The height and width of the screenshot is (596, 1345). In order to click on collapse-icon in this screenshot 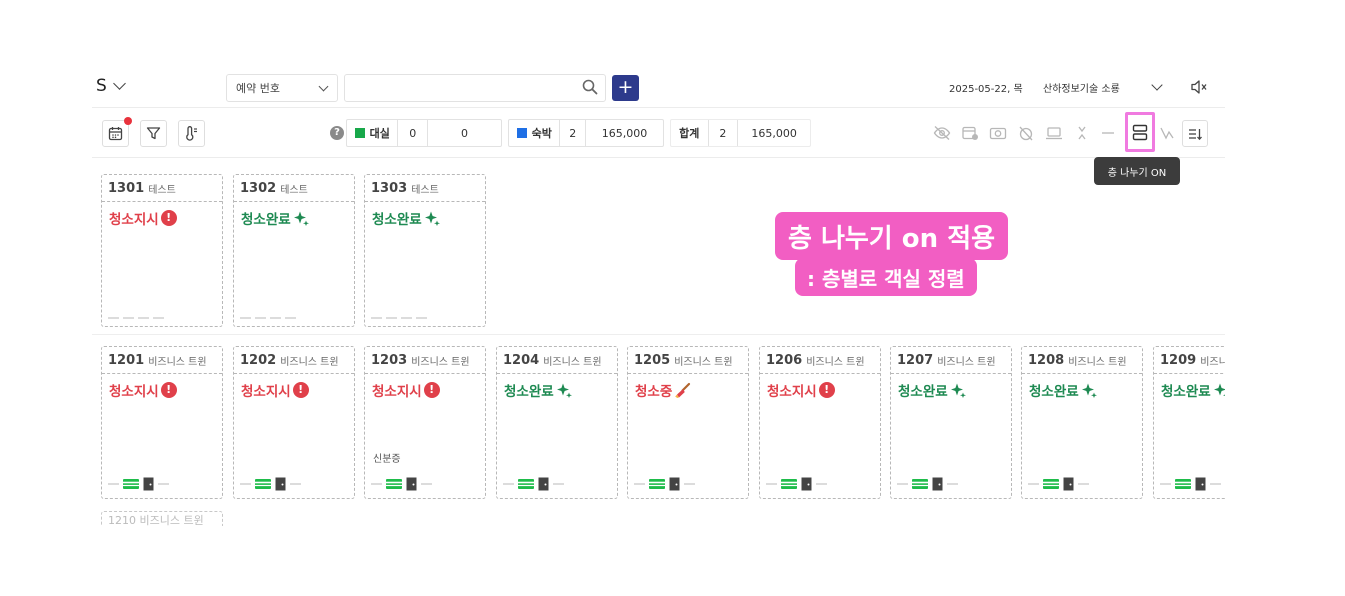, I will do `click(1082, 133)`.